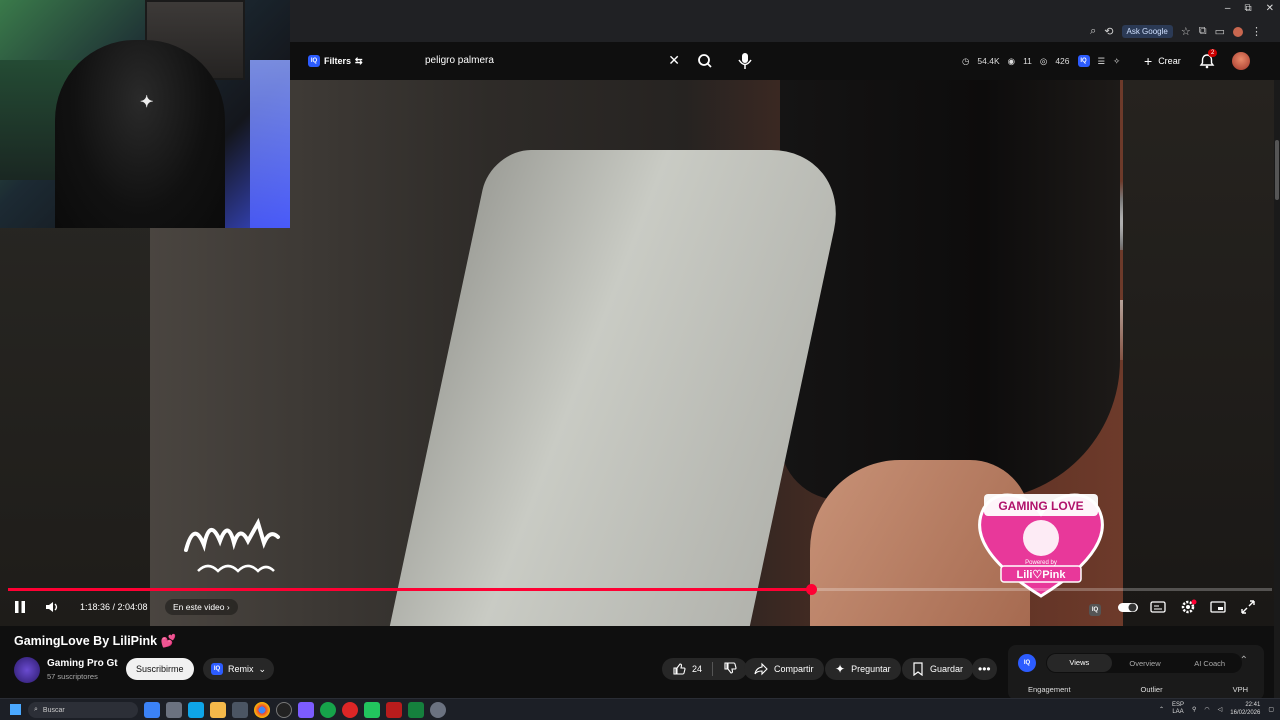  Describe the element at coordinates (1220, 31) in the screenshot. I see `cast-icon: ▭` at that location.